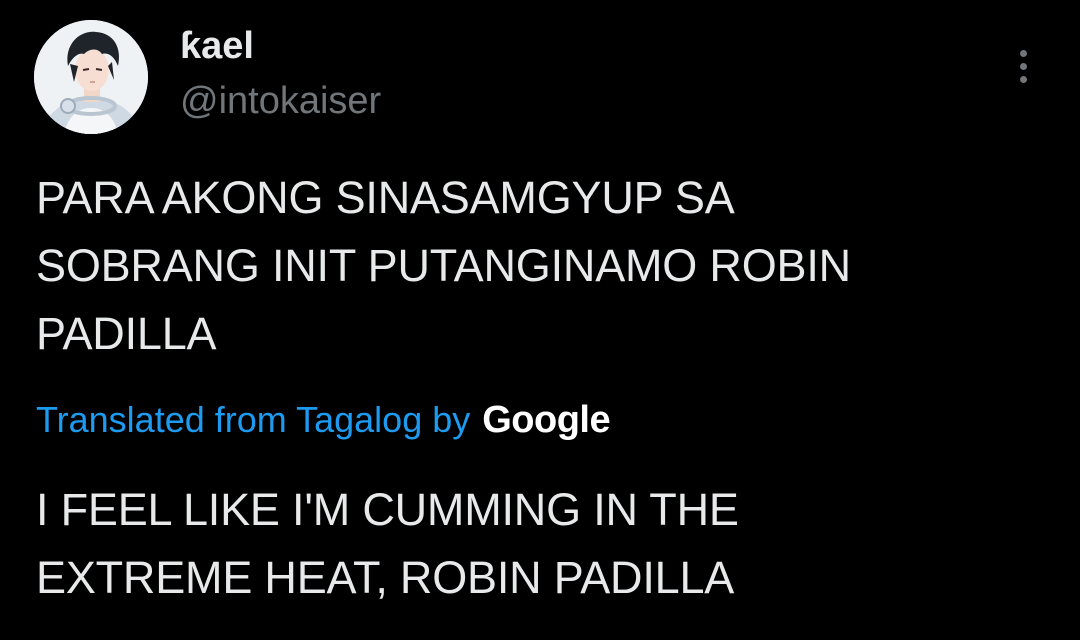 The height and width of the screenshot is (640, 1080). What do you see at coordinates (385, 197) in the screenshot?
I see `tweet-text-line: PARA AKONG SINASAMGYUP SA` at bounding box center [385, 197].